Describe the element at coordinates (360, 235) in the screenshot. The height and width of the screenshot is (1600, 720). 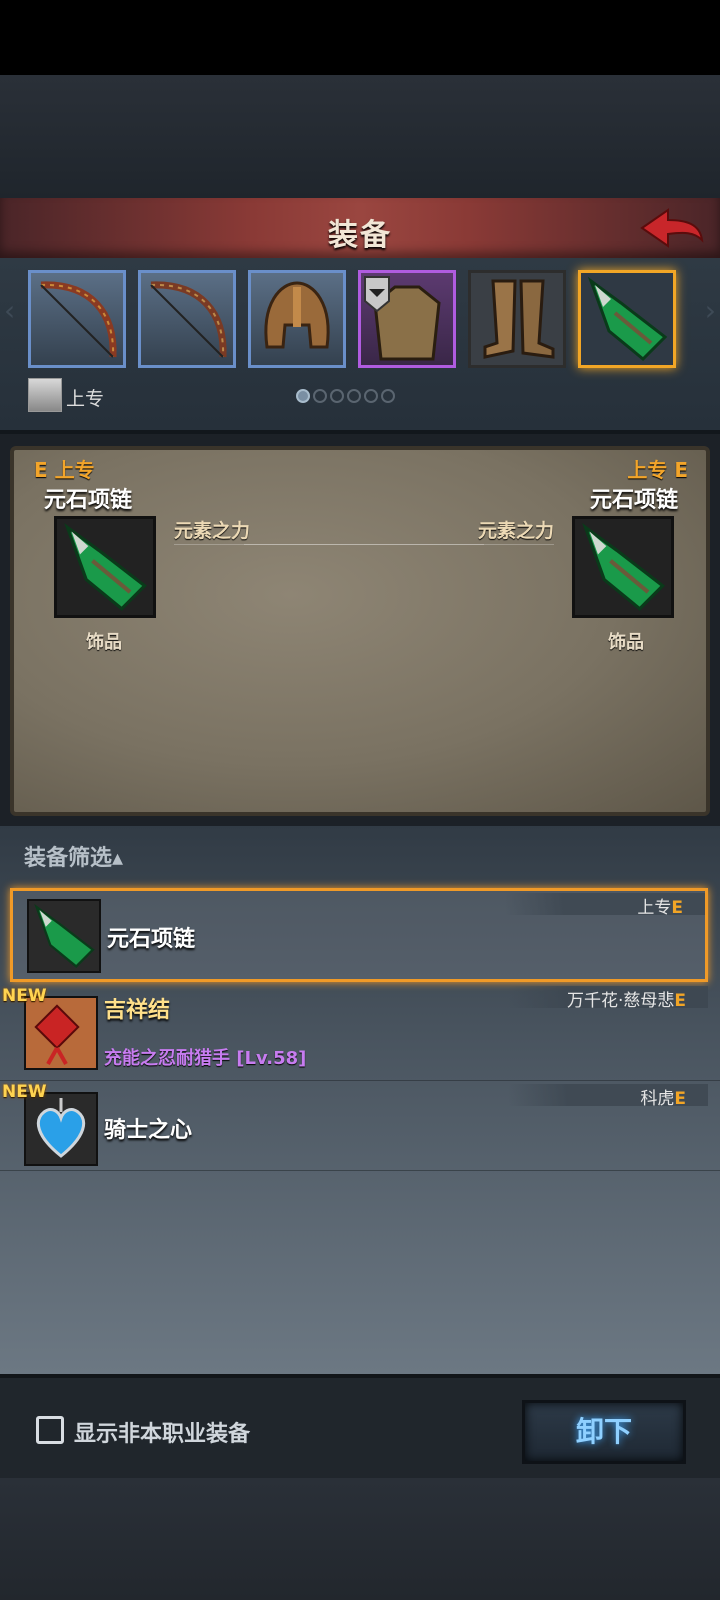
I see `page-title: 装备` at that location.